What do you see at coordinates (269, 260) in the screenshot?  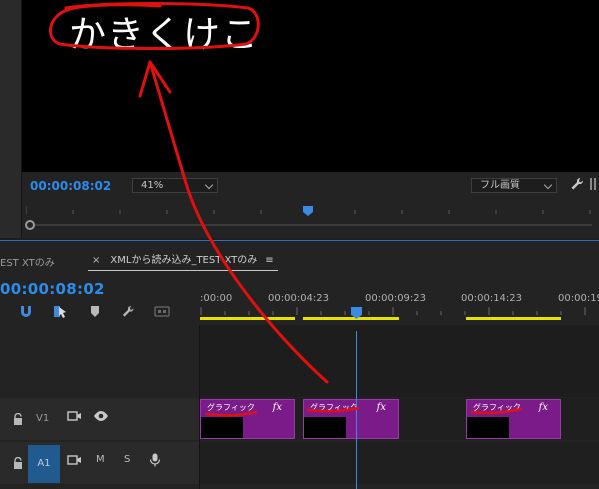 I see `panel-menu-icon: ≡` at bounding box center [269, 260].